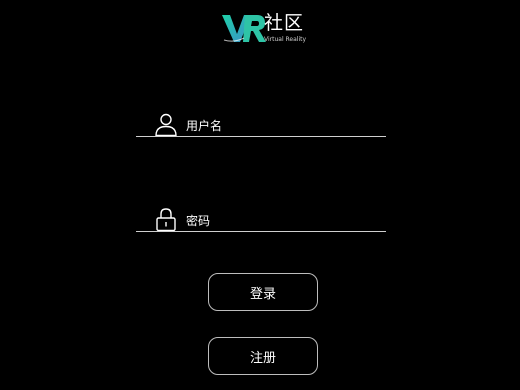 The width and height of the screenshot is (520, 390). What do you see at coordinates (244, 28) in the screenshot?
I see `vr-logo-icon` at bounding box center [244, 28].